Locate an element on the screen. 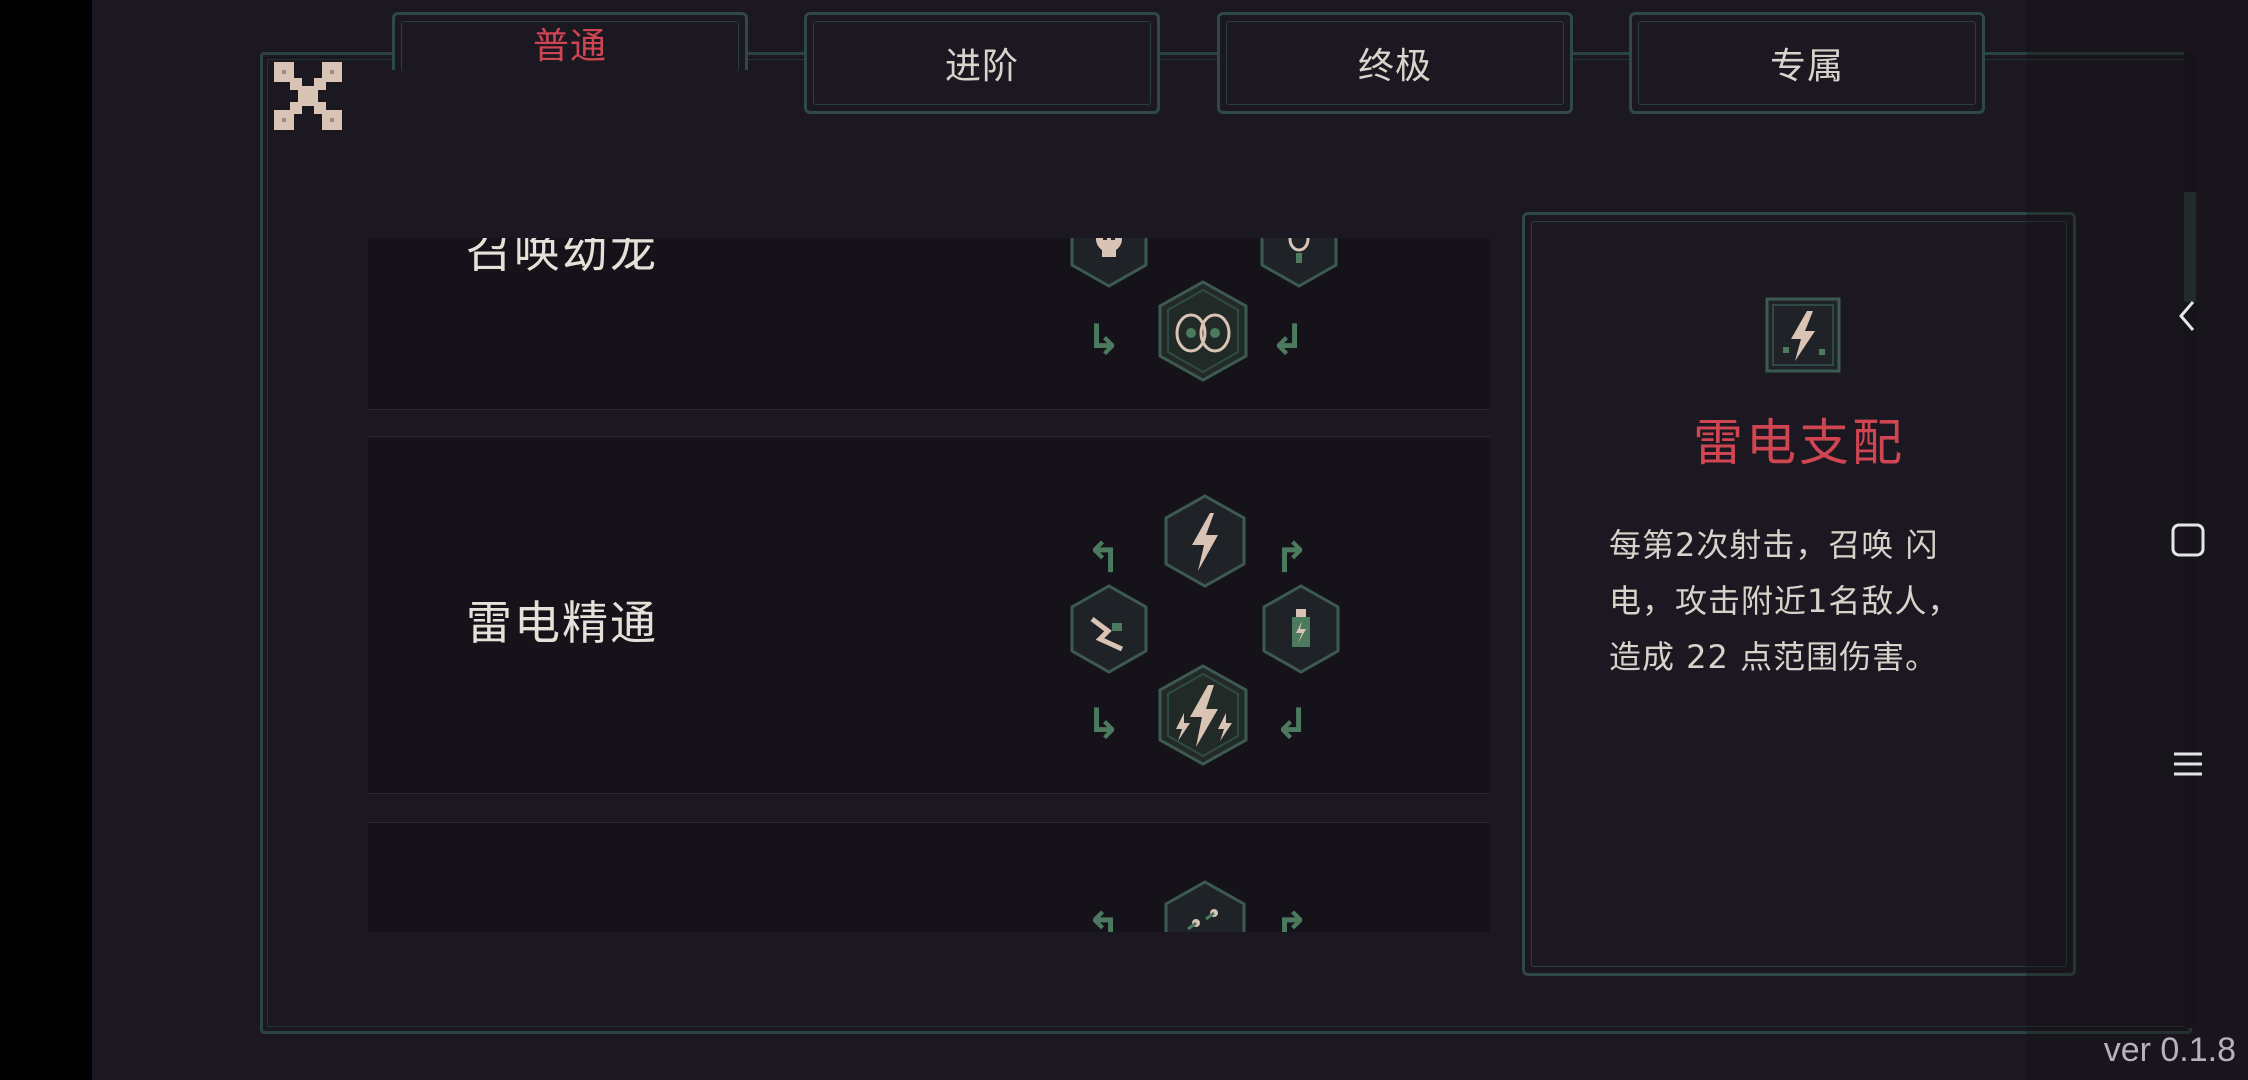  tab-exclusive: 专属 is located at coordinates (1807, 63).